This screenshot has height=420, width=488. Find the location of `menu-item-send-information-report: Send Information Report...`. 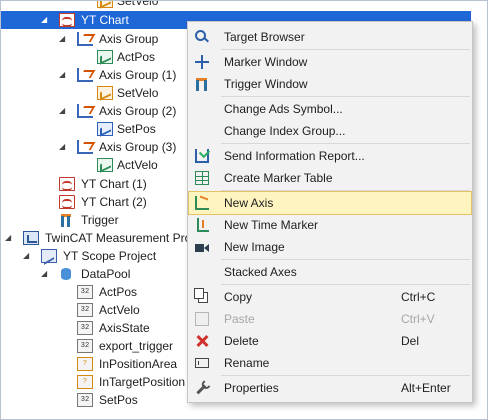

menu-item-send-information-report: Send Information Report... is located at coordinates (330, 156).